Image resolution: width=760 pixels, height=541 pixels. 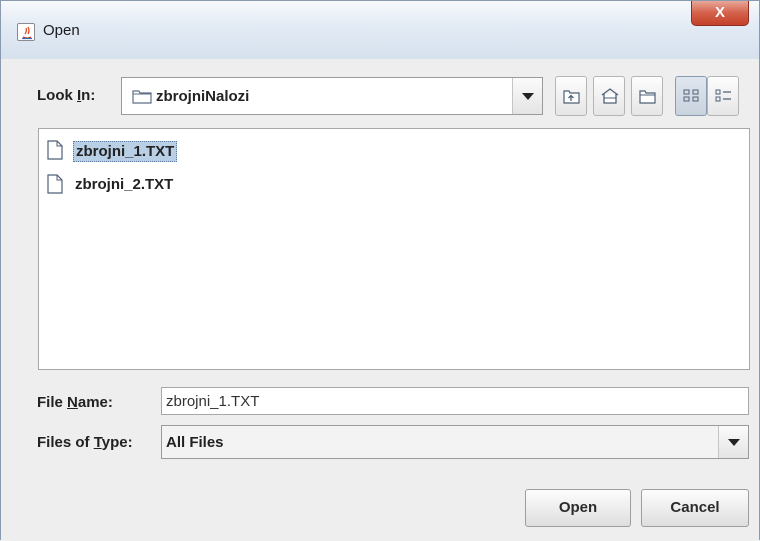 What do you see at coordinates (695, 508) in the screenshot?
I see `cancel-button: Cancel` at bounding box center [695, 508].